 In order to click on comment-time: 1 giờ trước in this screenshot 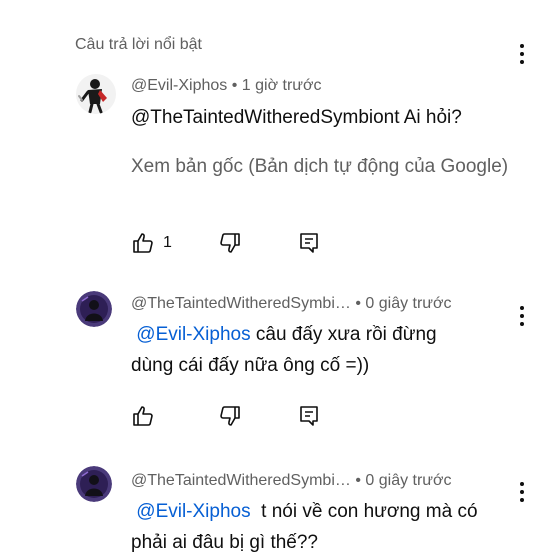, I will do `click(282, 85)`.